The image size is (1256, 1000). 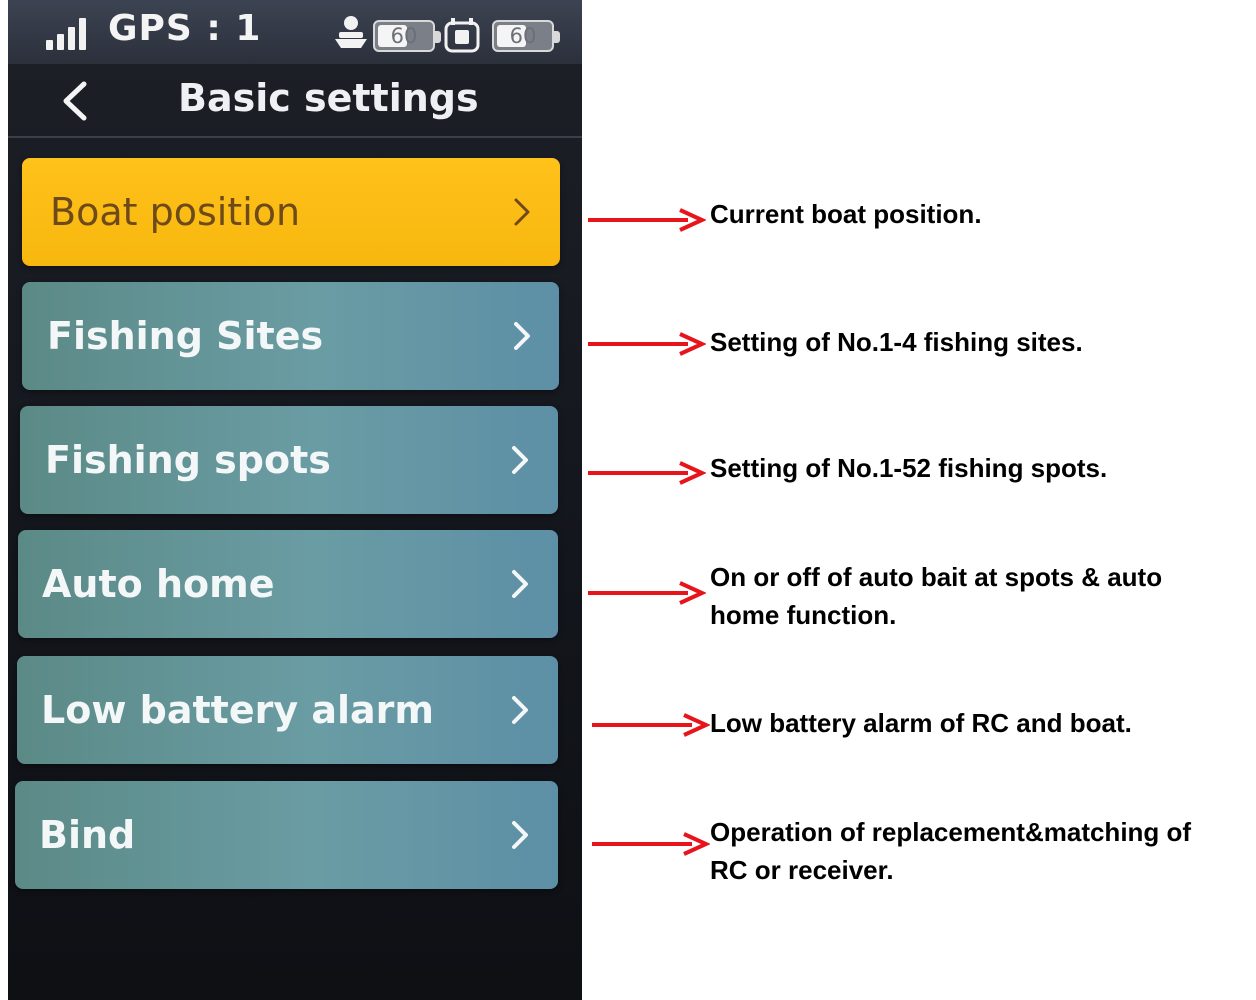 I want to click on menu-item-label: Boat position, so click(x=175, y=212).